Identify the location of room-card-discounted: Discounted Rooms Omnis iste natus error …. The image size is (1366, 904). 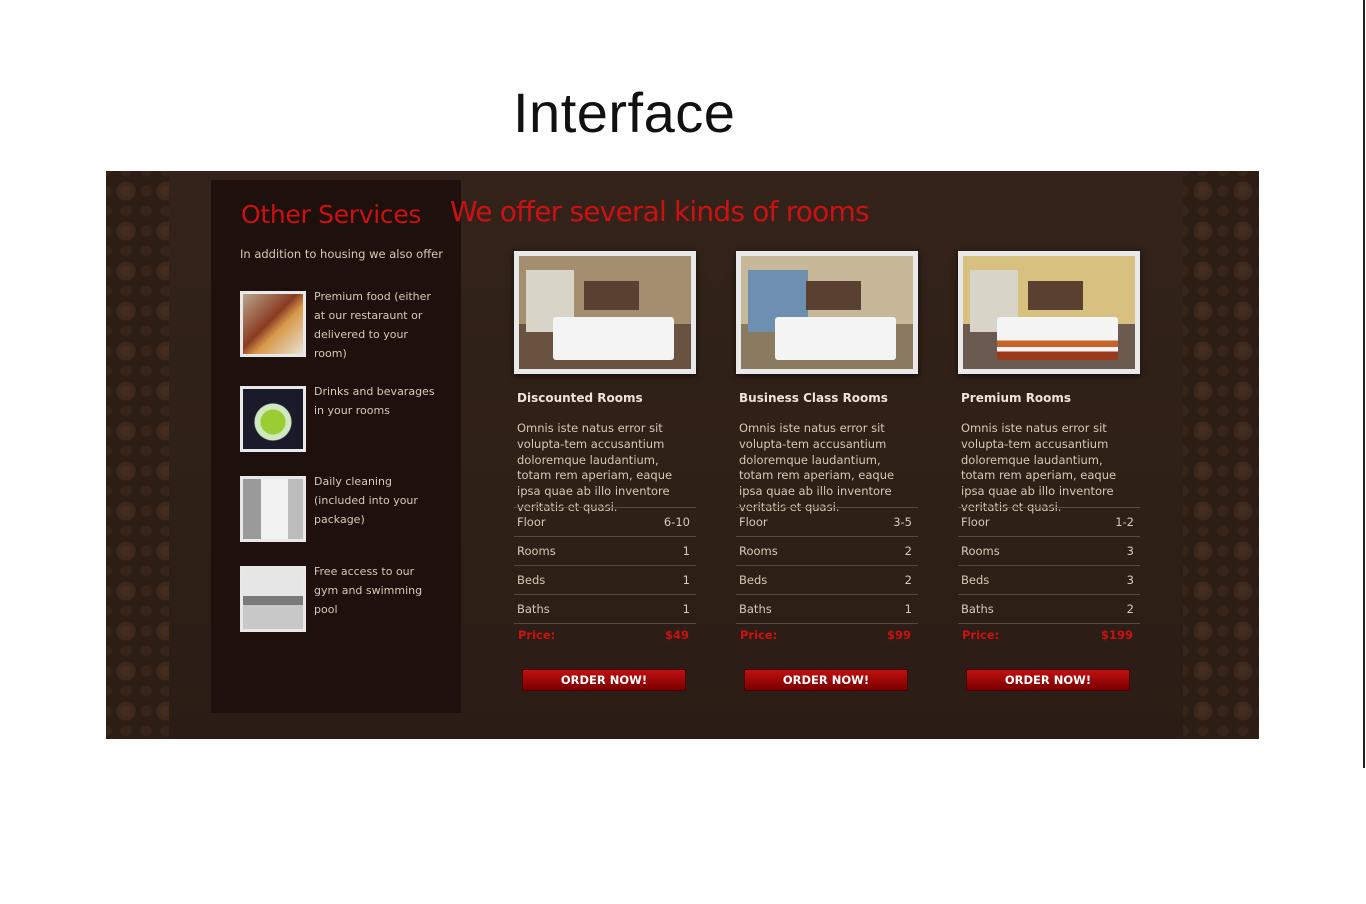
(606, 471).